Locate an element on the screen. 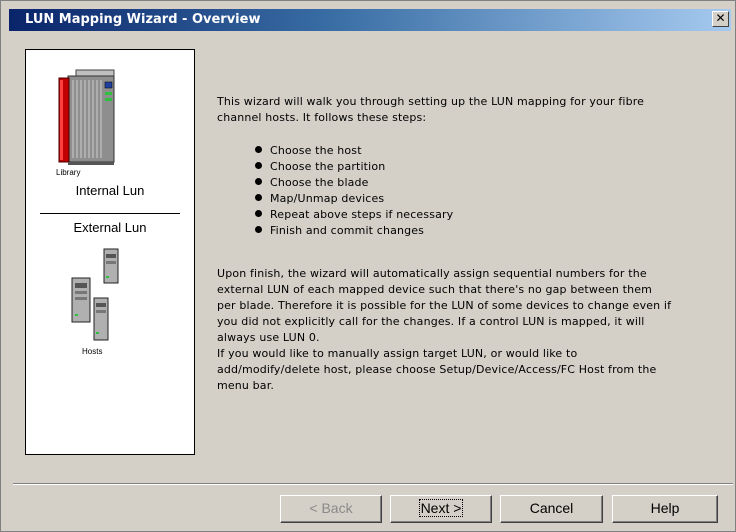 Image resolution: width=736 pixels, height=532 pixels. list-item: Choose the host is located at coordinates (354, 151).